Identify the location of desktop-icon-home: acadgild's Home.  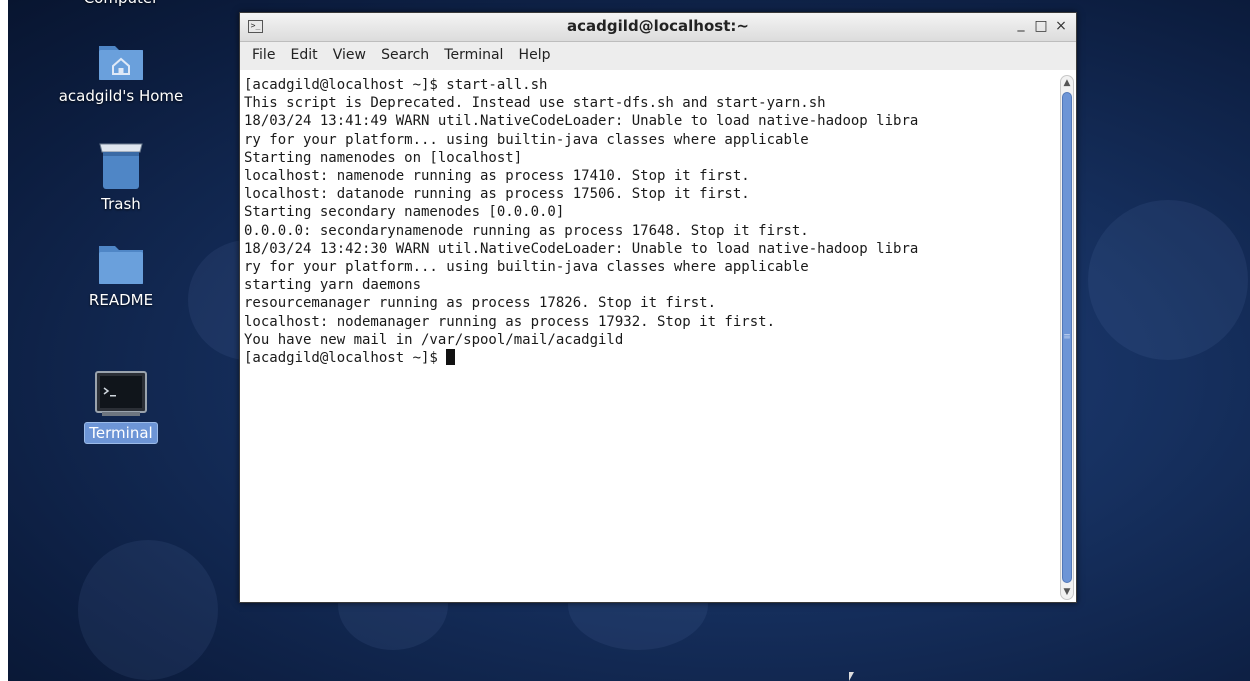
(121, 72).